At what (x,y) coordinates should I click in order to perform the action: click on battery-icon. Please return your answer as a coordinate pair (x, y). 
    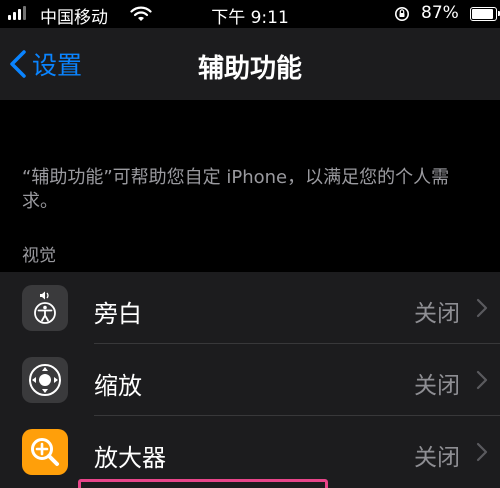
    Looking at the image, I should click on (485, 14).